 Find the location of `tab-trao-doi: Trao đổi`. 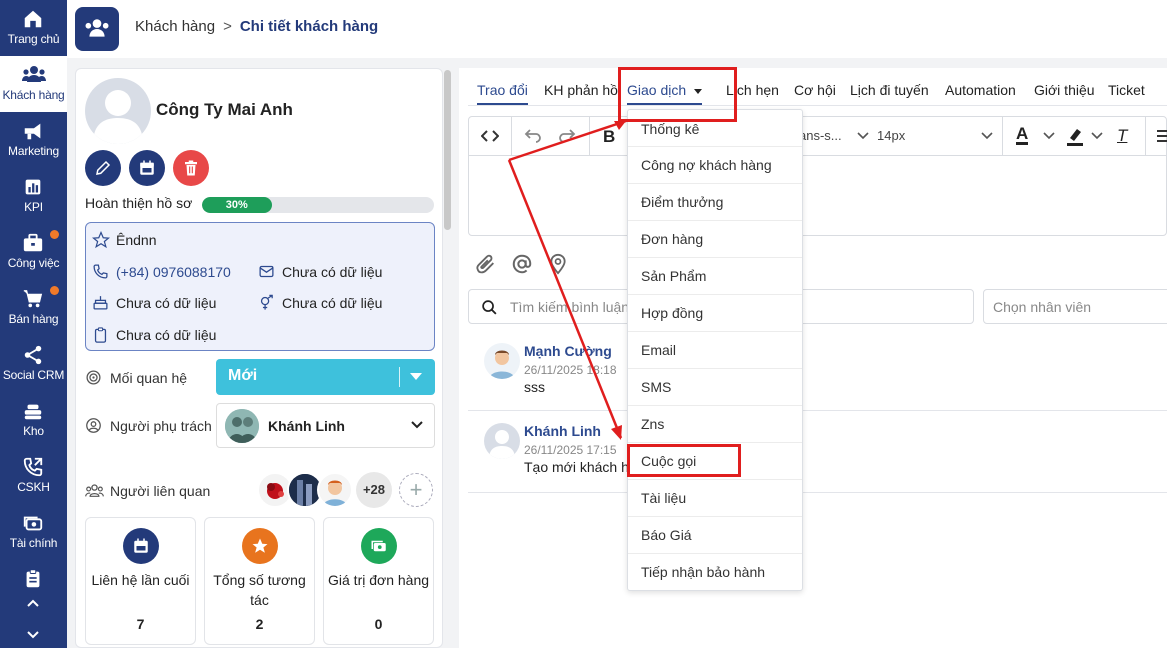

tab-trao-doi: Trao đổi is located at coordinates (502, 93).